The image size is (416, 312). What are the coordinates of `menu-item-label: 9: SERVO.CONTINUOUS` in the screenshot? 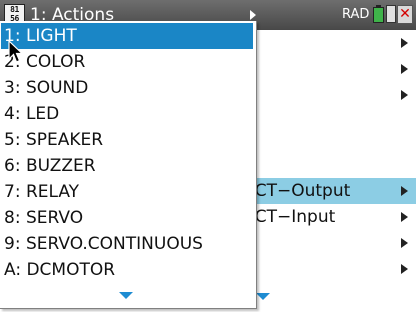 It's located at (103, 244).